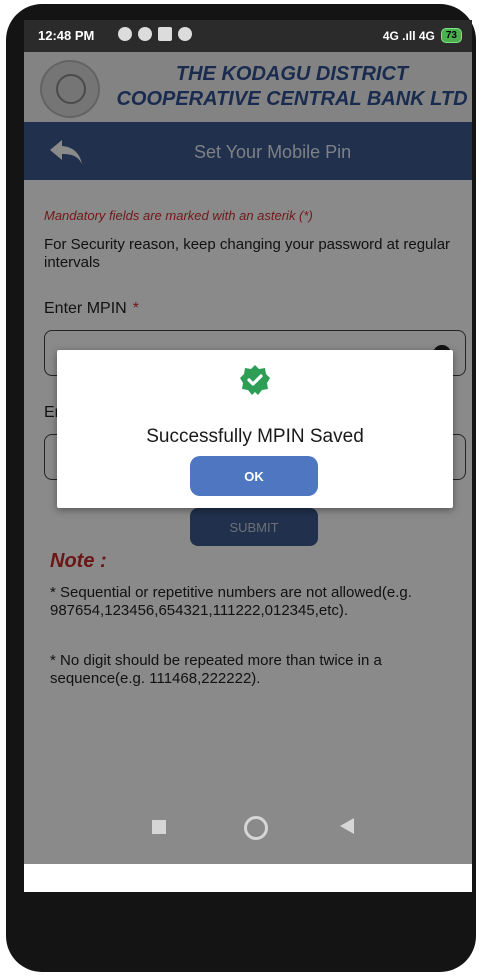 The height and width of the screenshot is (977, 481). I want to click on status-right: 4G .ıll 4G 73, so click(422, 35).